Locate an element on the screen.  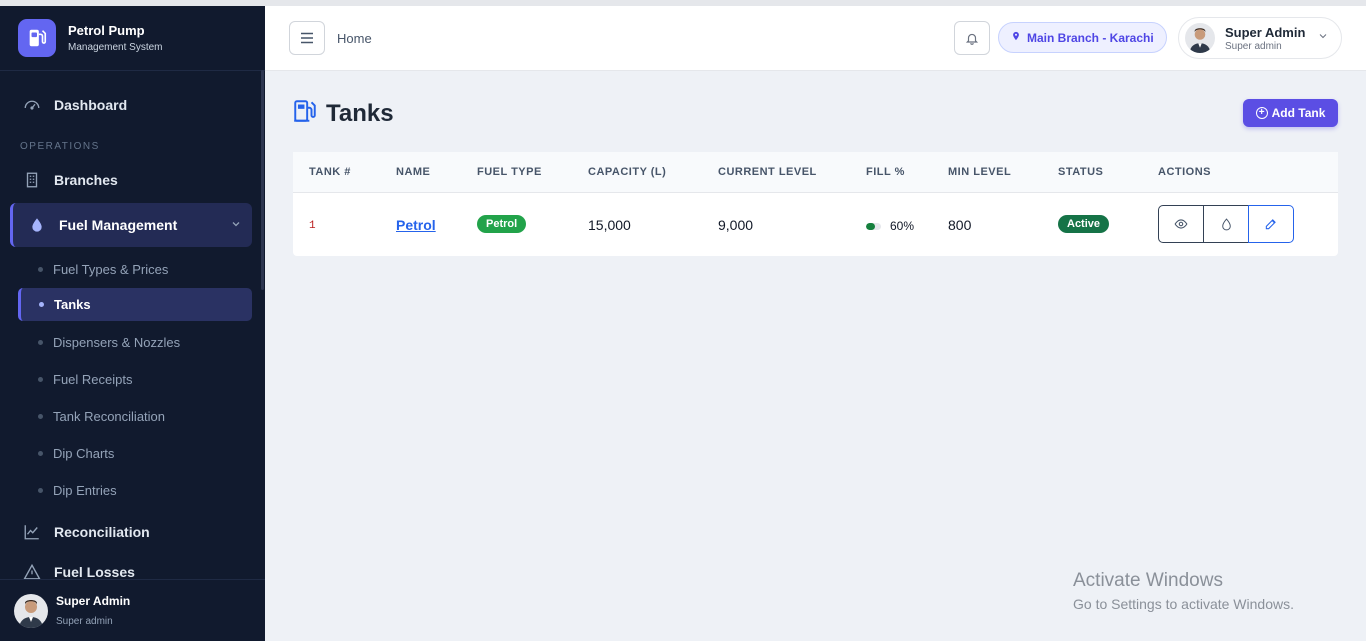
brand: Petrol Pump Management System is located at coordinates (132, 38).